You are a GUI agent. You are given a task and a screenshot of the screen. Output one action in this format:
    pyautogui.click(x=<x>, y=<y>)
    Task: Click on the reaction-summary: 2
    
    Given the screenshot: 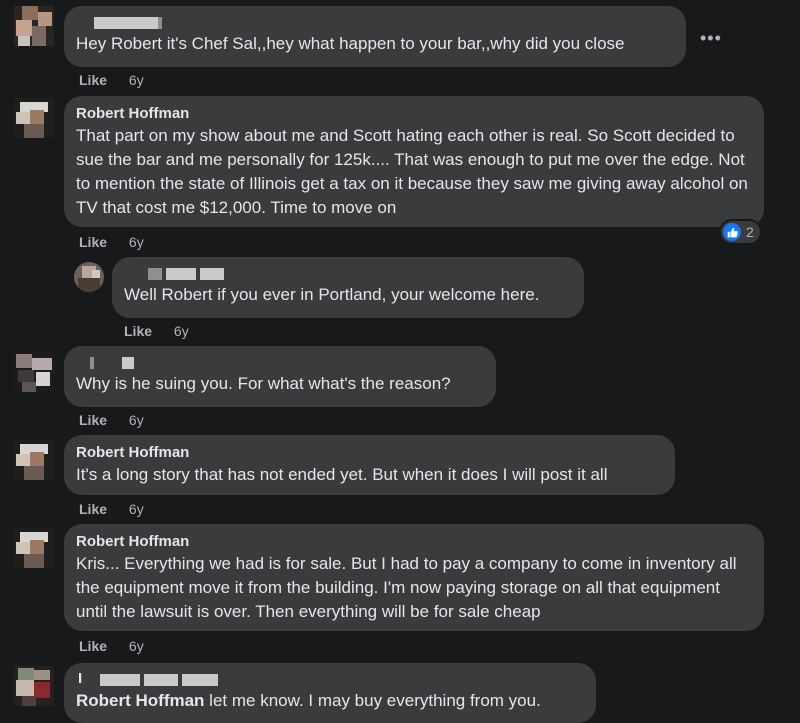 What is the action you would take?
    pyautogui.click(x=740, y=232)
    